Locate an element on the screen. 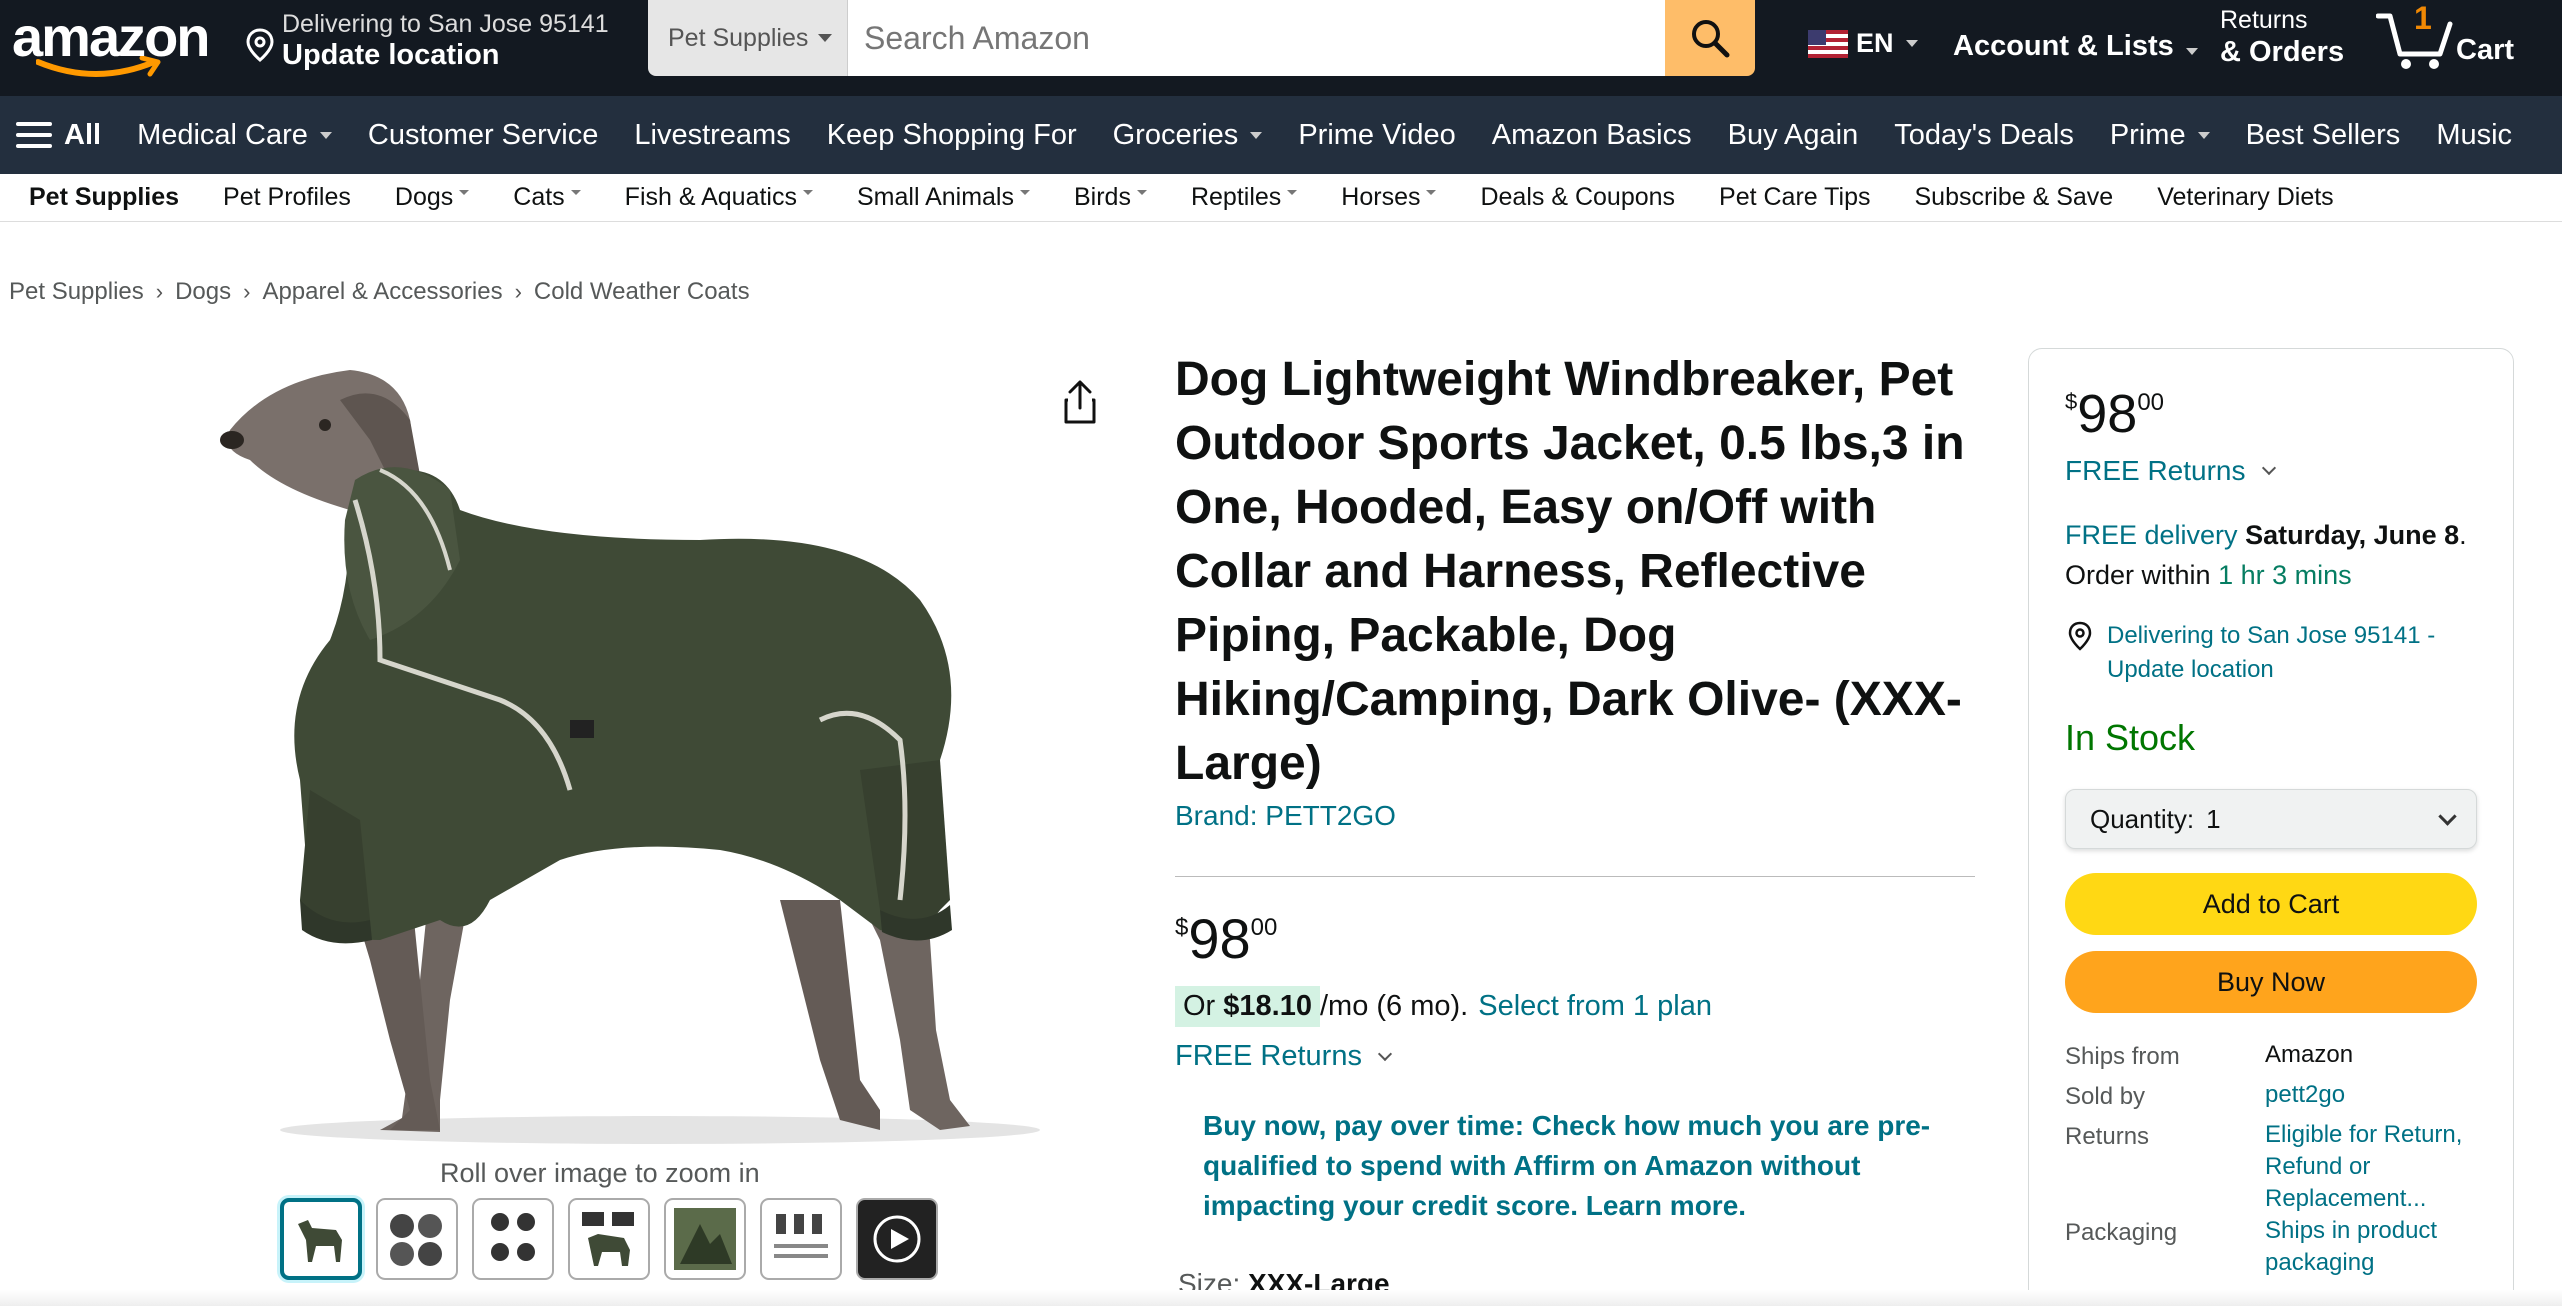 The image size is (2562, 1306). add-to-cart-button: Add to Cart is located at coordinates (2271, 904).